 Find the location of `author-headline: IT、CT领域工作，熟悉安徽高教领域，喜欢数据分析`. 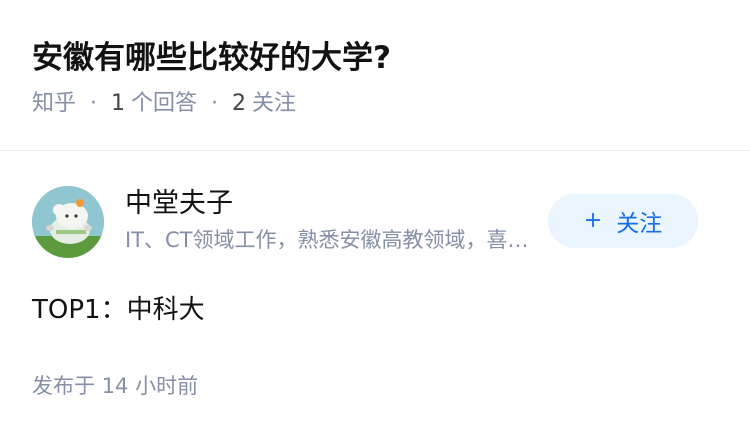

author-headline: IT、CT领域工作，熟悉安徽高教领域，喜欢数据分析 is located at coordinates (330, 240).